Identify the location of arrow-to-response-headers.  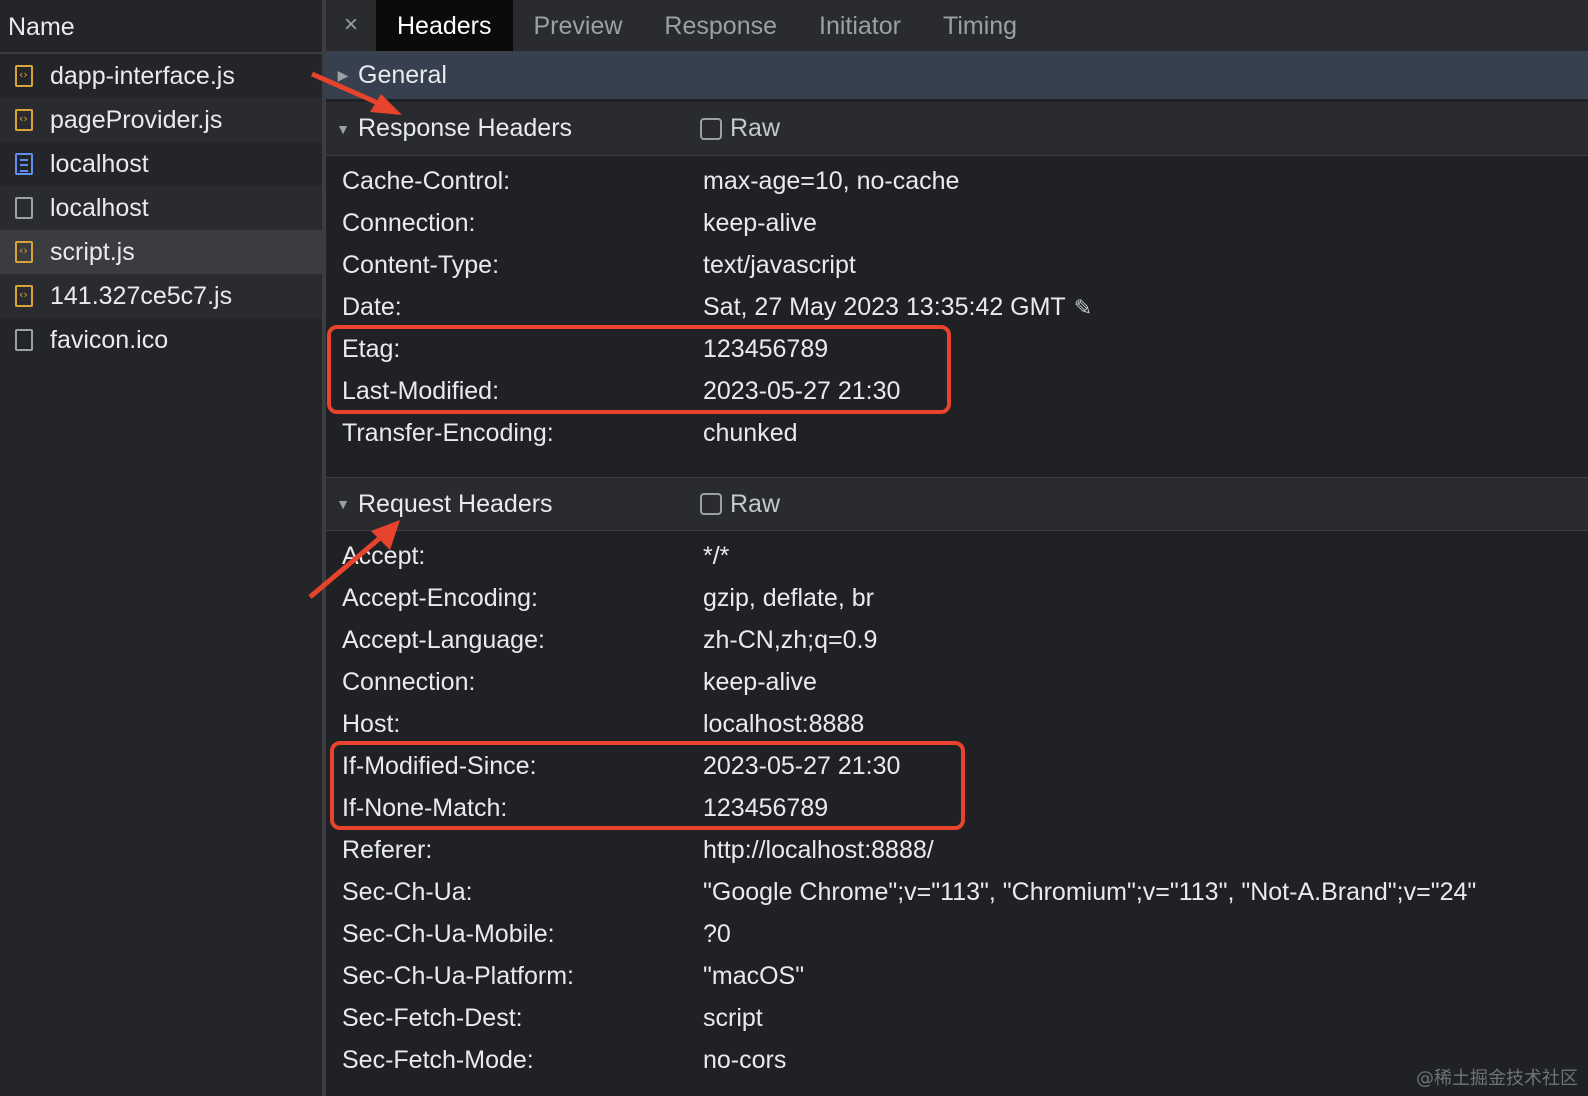
(356, 93).